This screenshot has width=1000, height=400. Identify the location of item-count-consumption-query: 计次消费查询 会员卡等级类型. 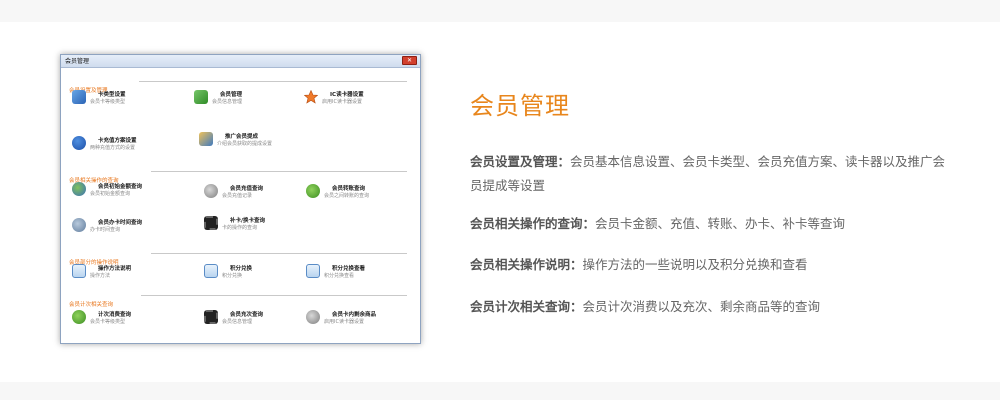
(127, 319).